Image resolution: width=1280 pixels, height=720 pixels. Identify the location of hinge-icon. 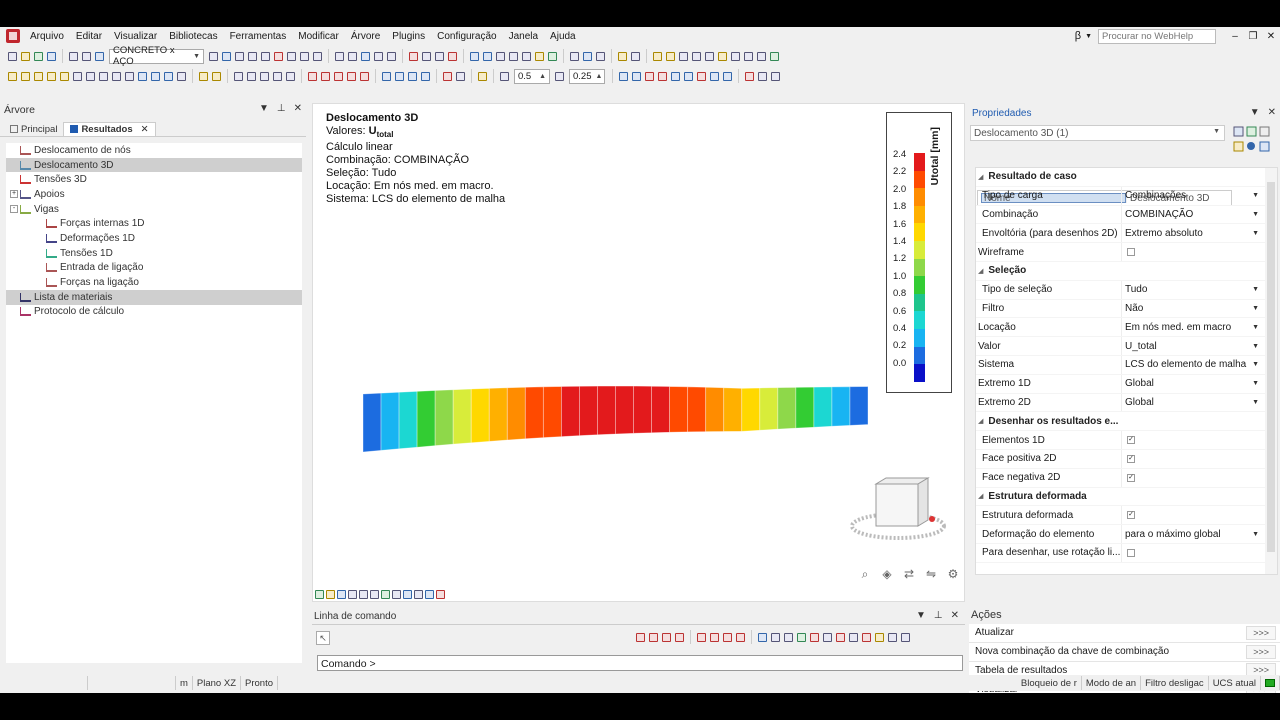
(168, 76).